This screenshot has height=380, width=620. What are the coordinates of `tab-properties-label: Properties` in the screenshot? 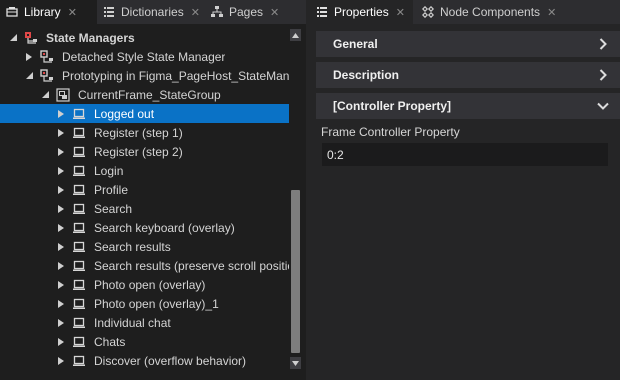 It's located at (361, 12).